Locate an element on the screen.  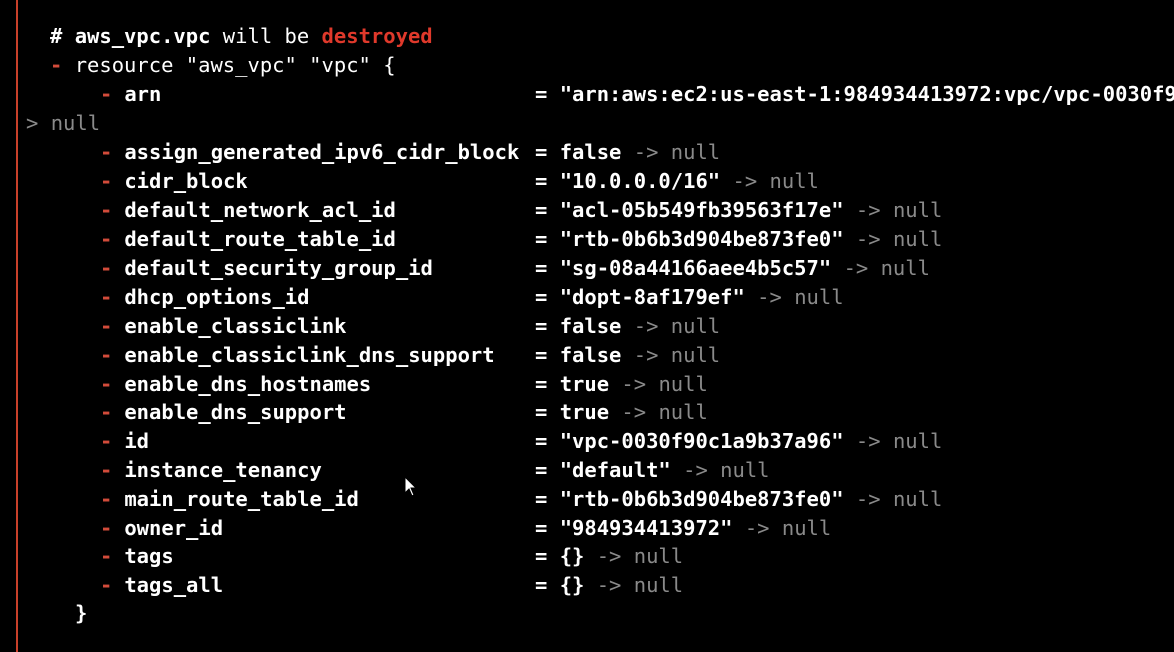
comment-hash: # is located at coordinates (56, 36).